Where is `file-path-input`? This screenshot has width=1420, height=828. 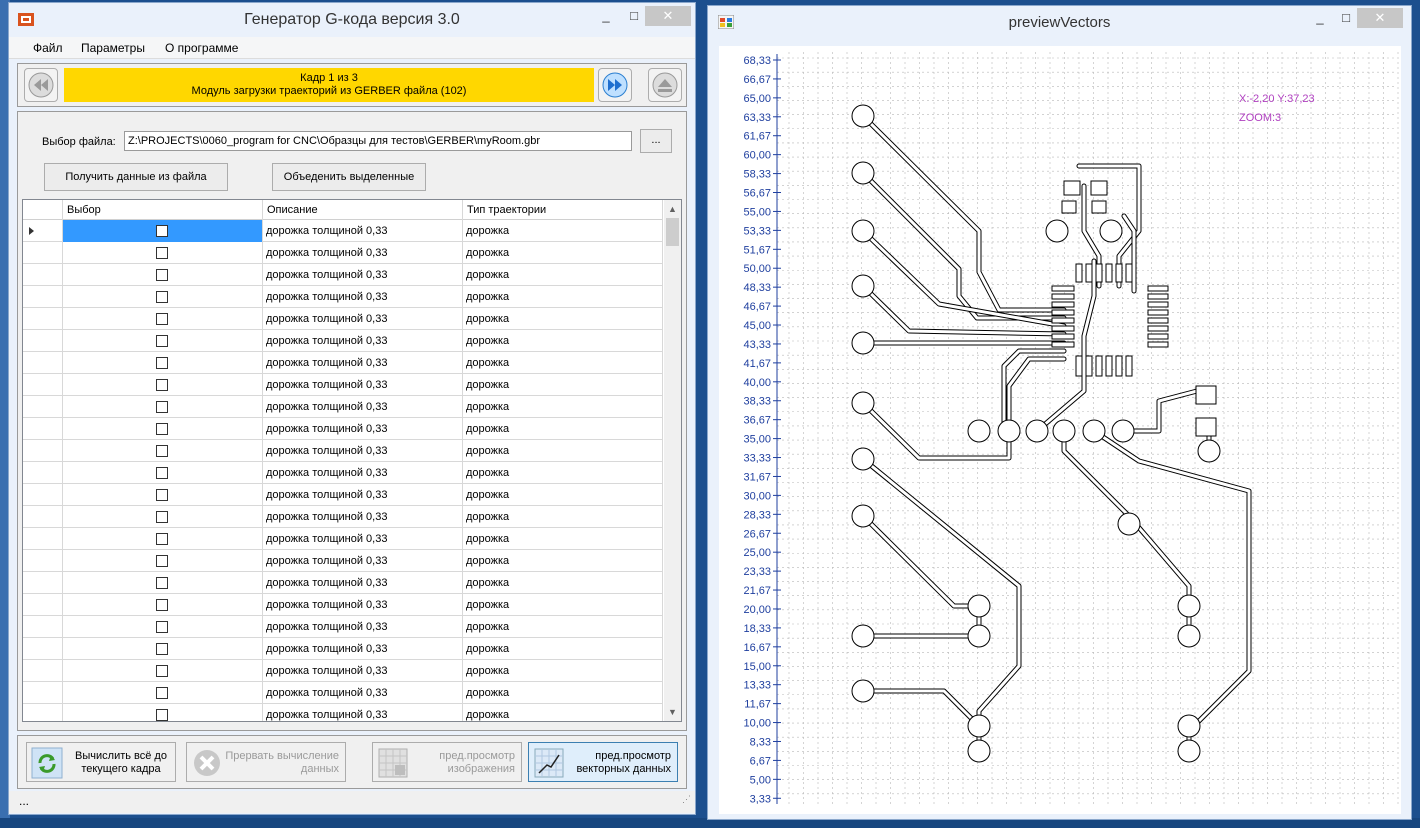 file-path-input is located at coordinates (378, 141).